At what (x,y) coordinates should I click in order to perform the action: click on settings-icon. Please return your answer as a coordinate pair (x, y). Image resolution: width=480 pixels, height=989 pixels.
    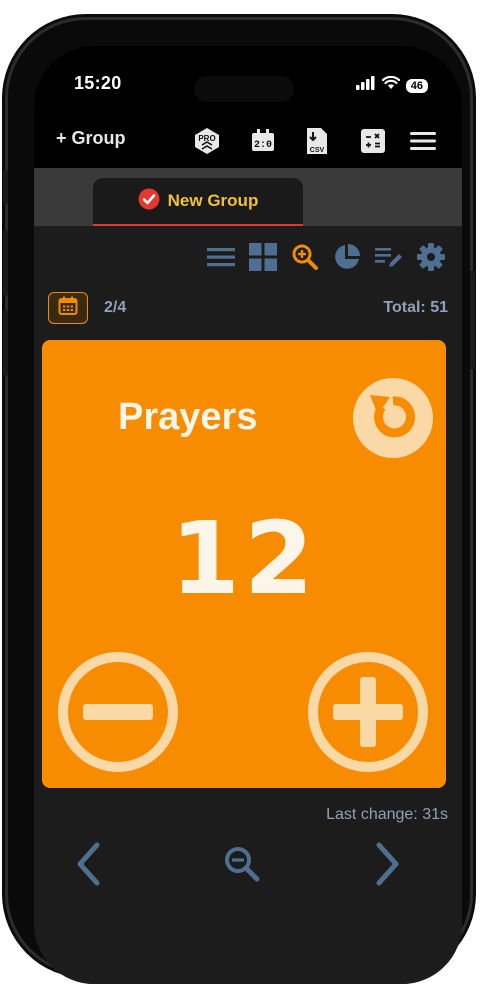
    Looking at the image, I should click on (431, 257).